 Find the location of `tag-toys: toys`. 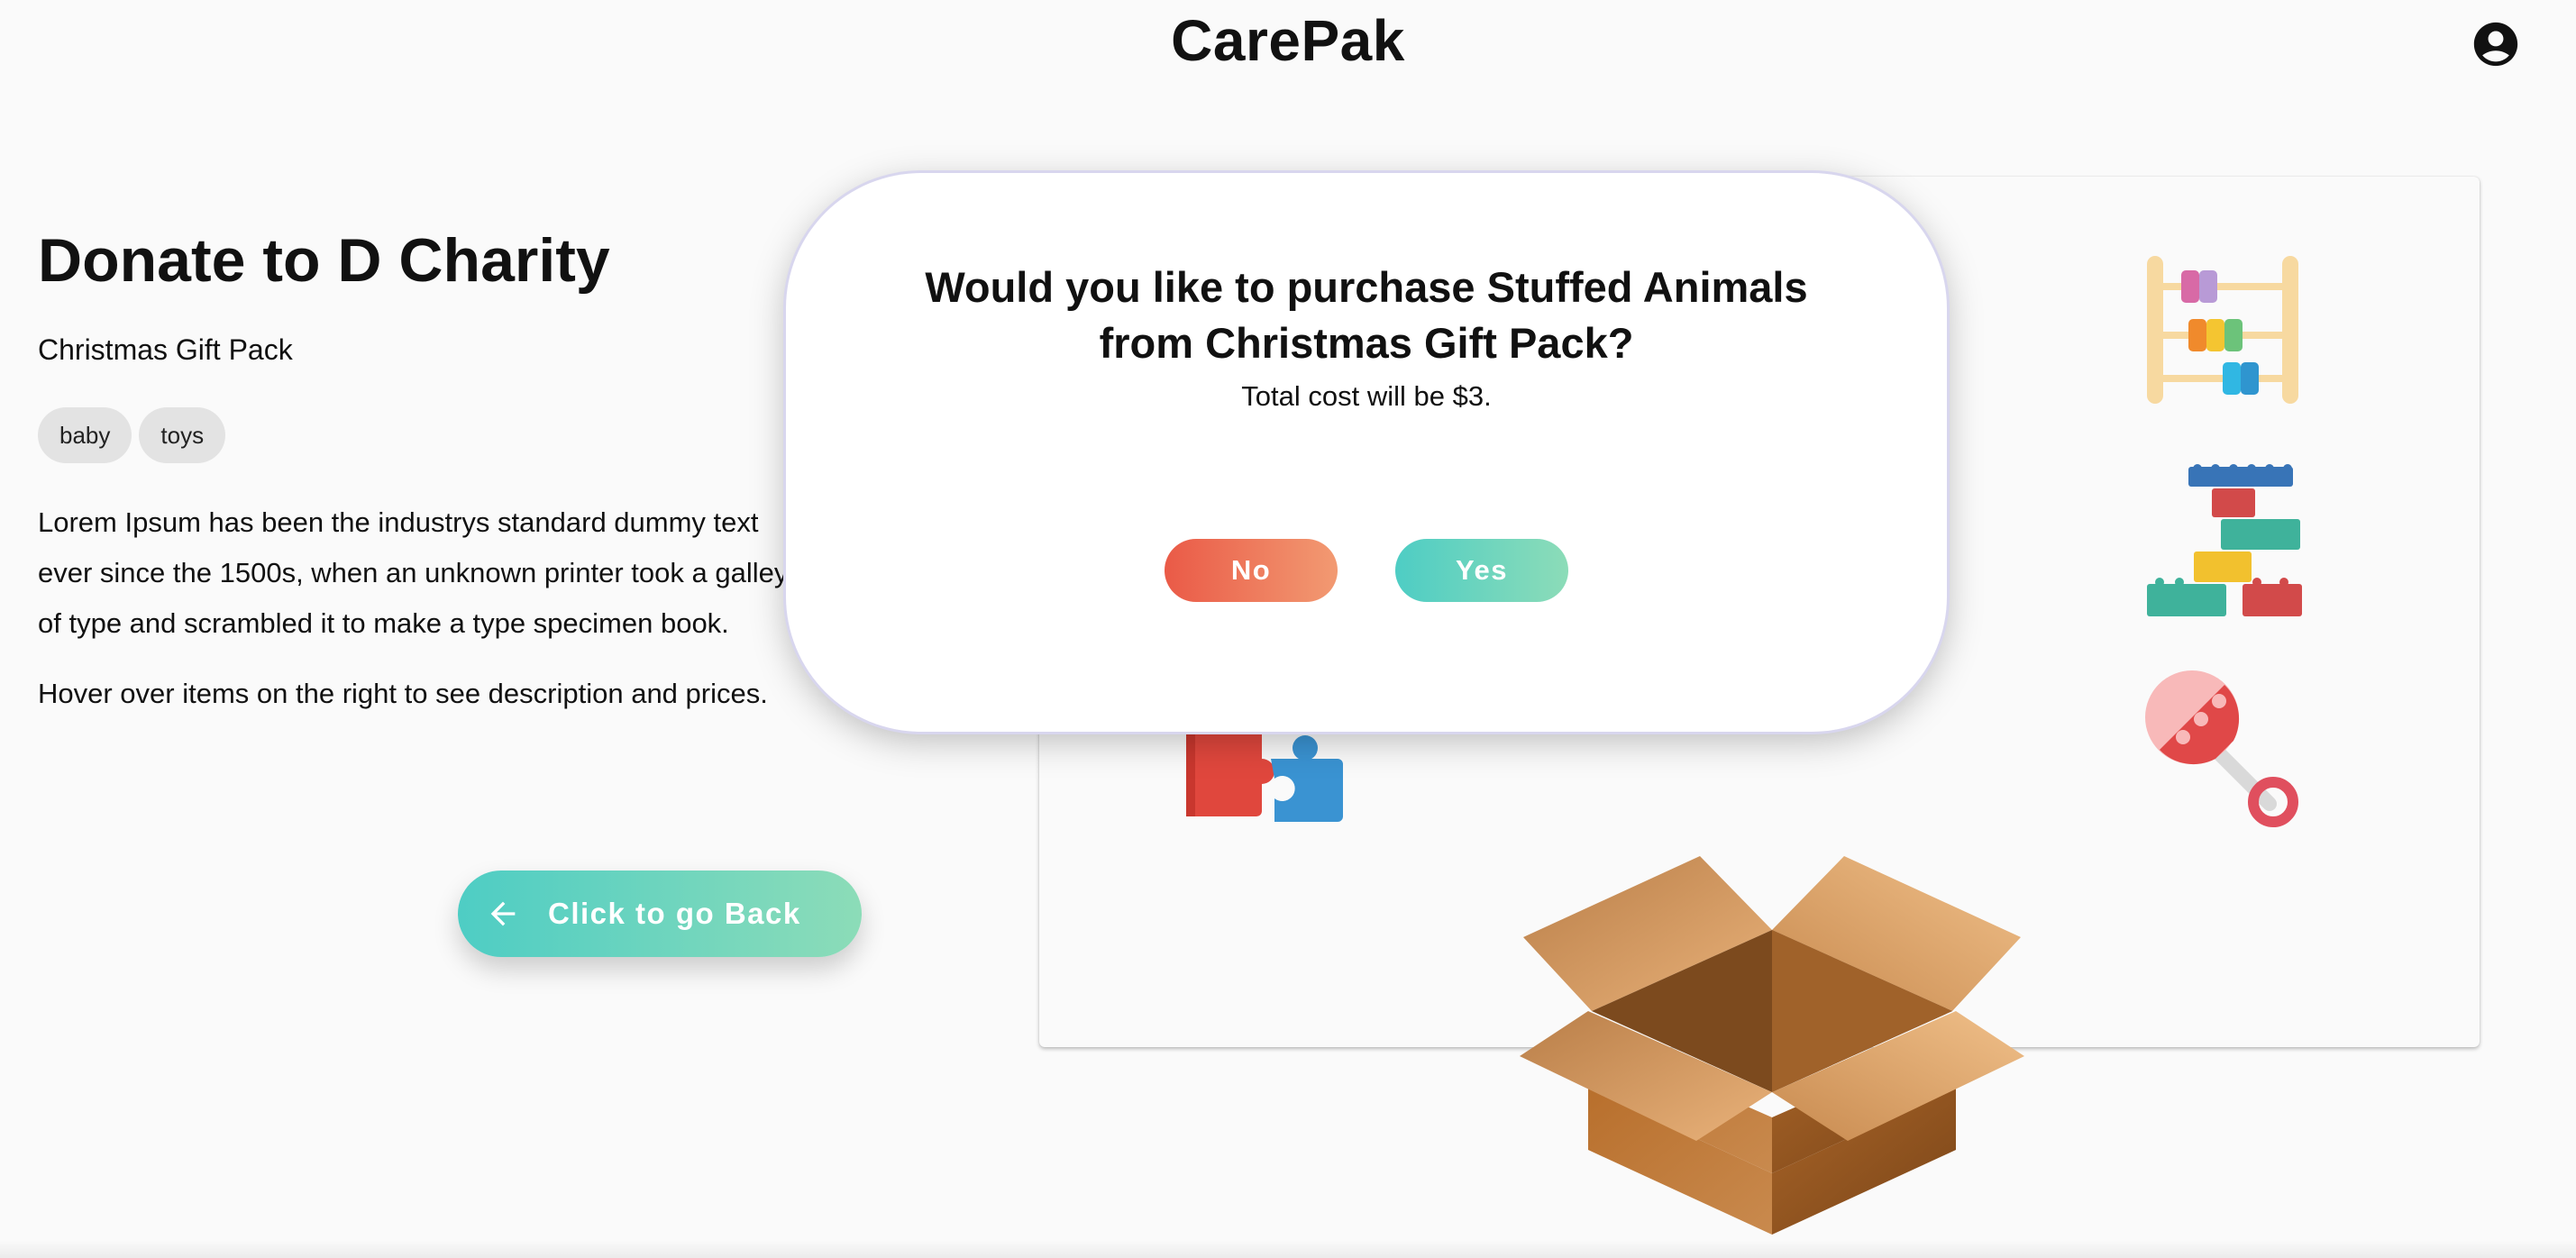

tag-toys: toys is located at coordinates (182, 435).